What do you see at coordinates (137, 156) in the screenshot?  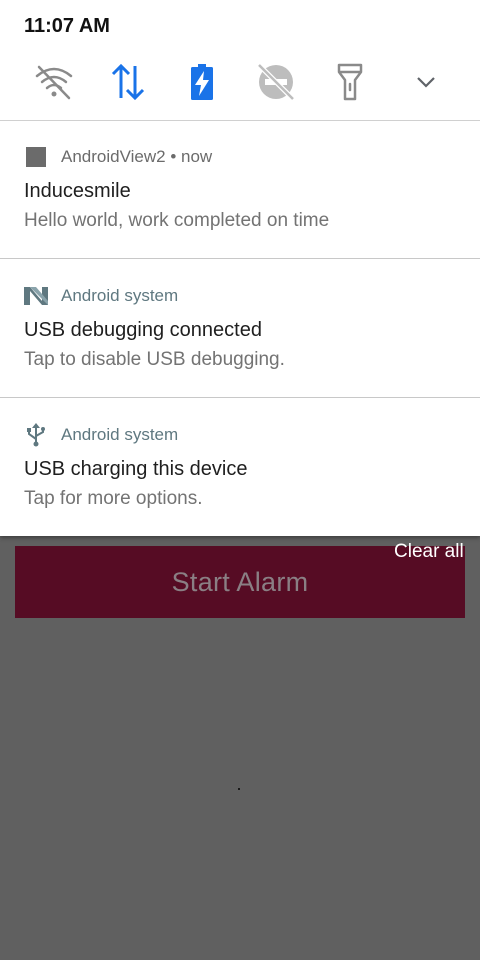 I see `notification-app-name: AndroidView2 • now` at bounding box center [137, 156].